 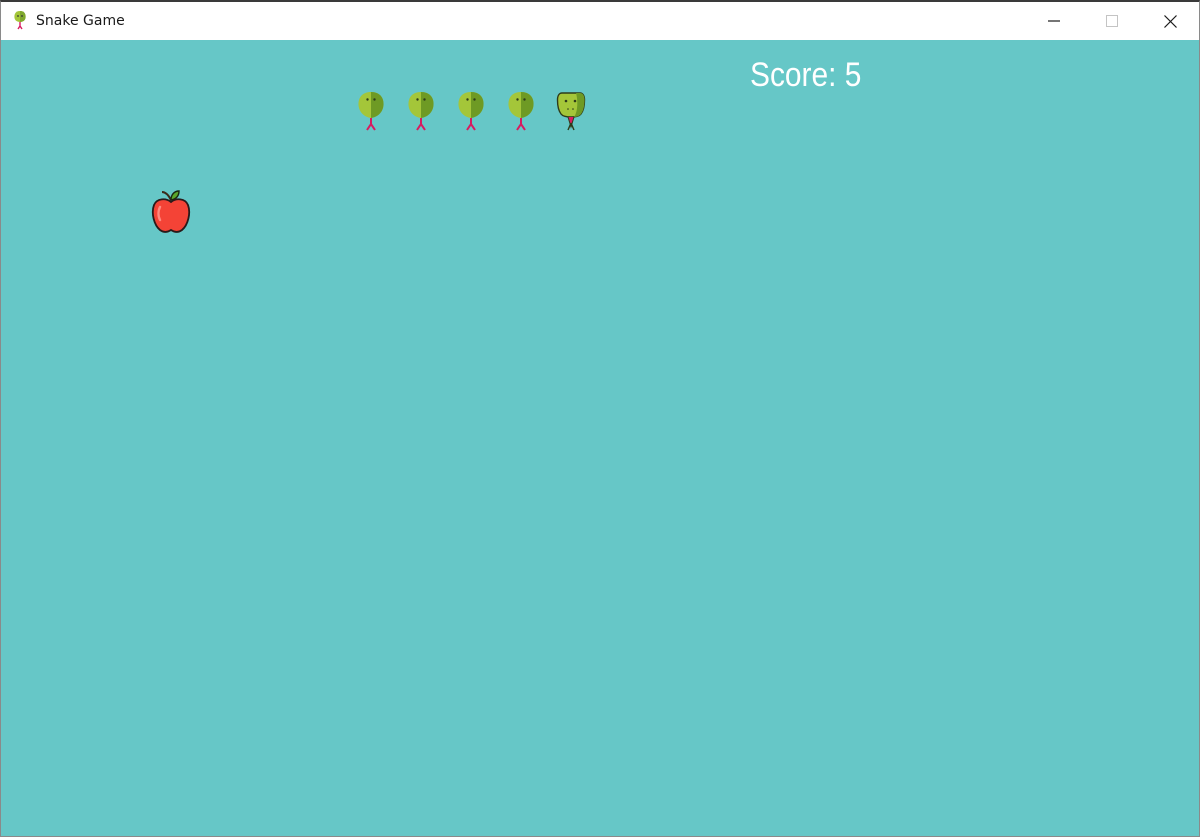 I want to click on maximize-button, so click(x=1112, y=21).